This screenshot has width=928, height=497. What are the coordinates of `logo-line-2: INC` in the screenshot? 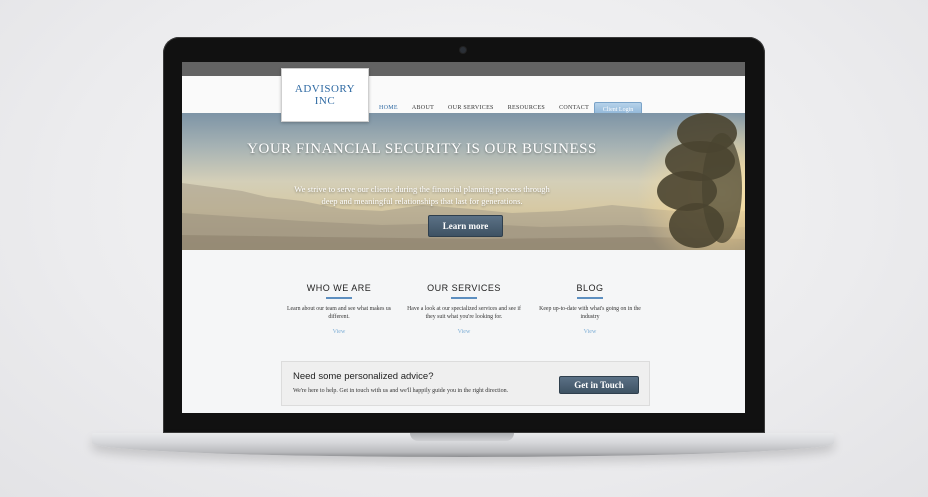 It's located at (325, 101).